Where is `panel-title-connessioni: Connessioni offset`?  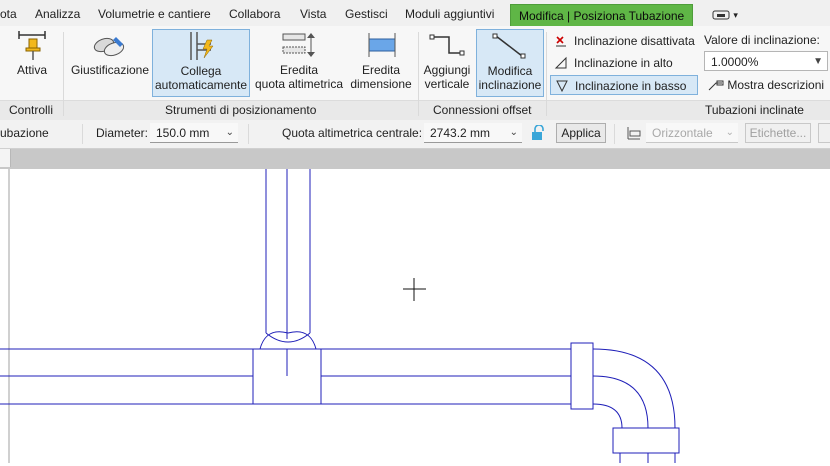
panel-title-connessioni: Connessioni offset is located at coordinates (482, 110).